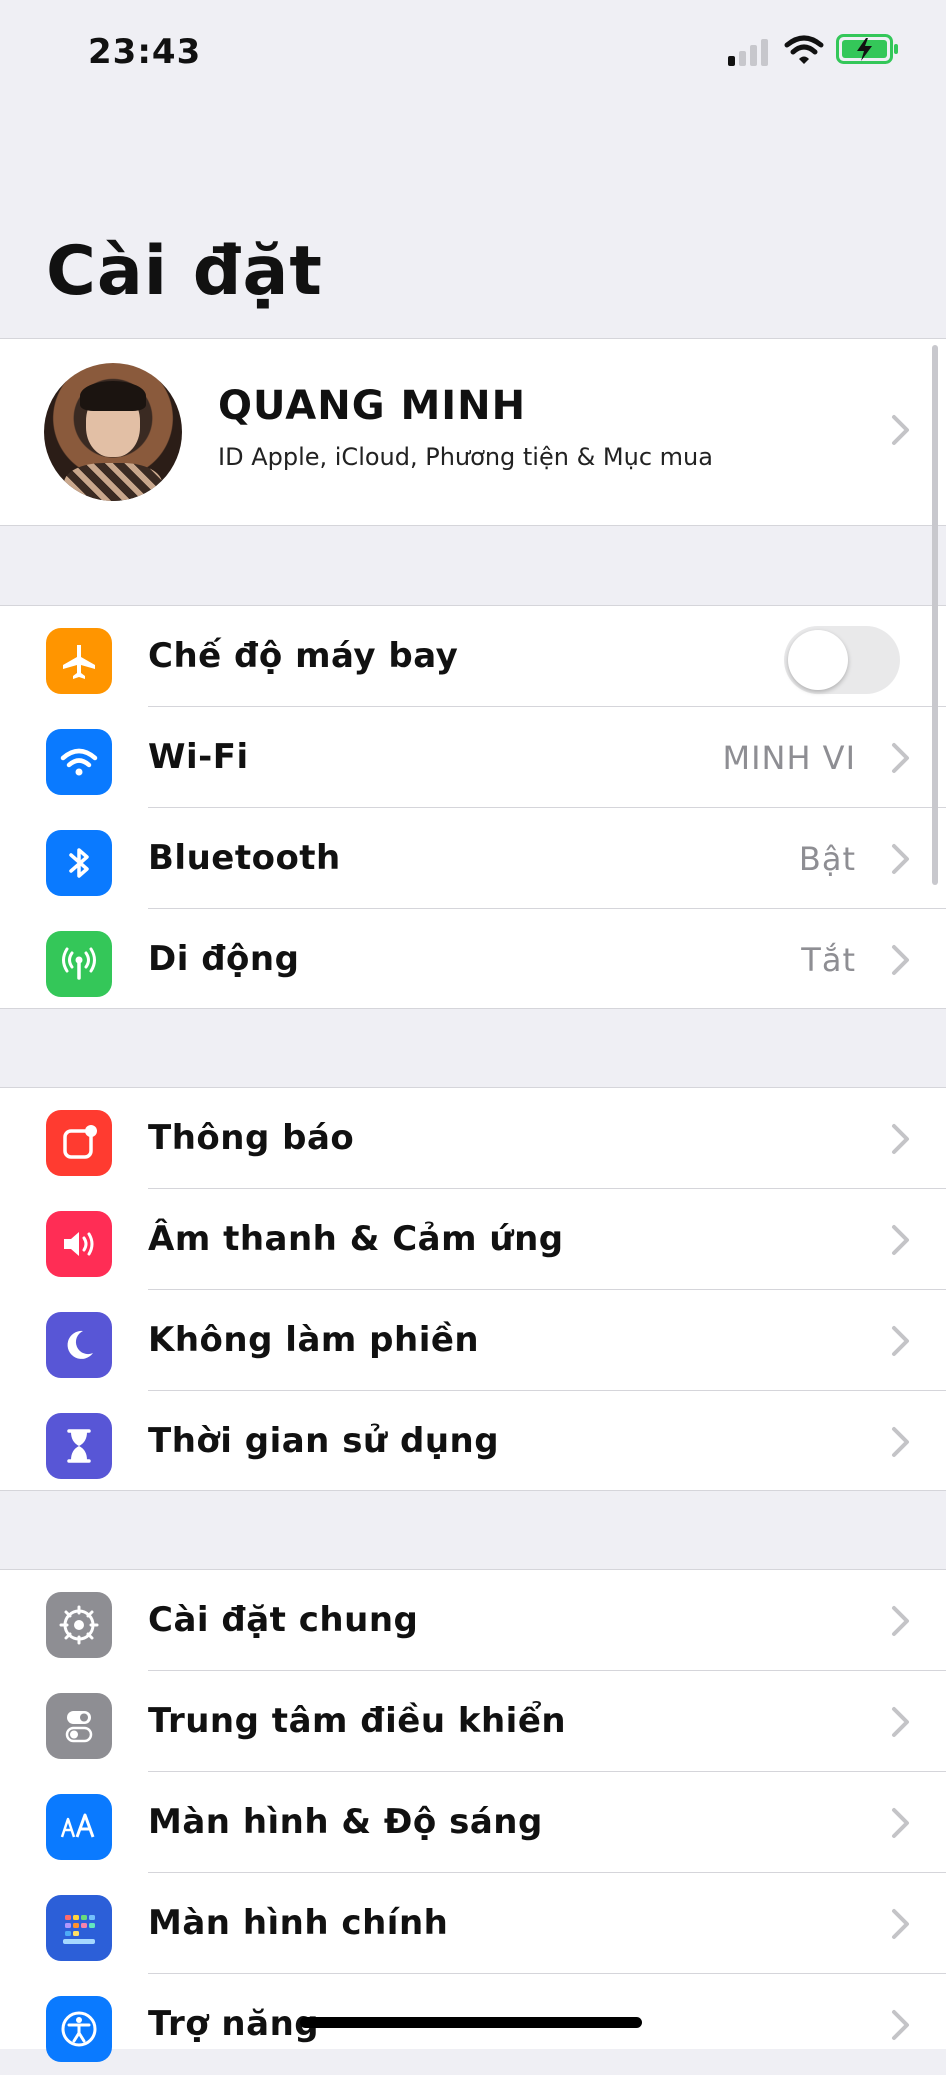  I want to click on cellular-signal-icon, so click(750, 52).